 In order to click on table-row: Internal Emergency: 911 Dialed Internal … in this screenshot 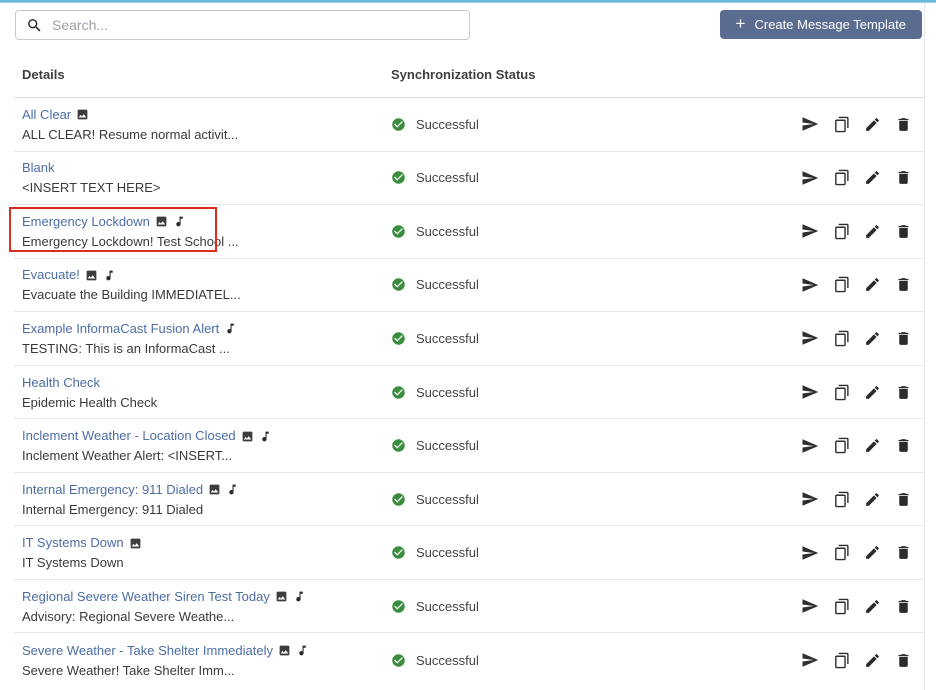, I will do `click(469, 500)`.